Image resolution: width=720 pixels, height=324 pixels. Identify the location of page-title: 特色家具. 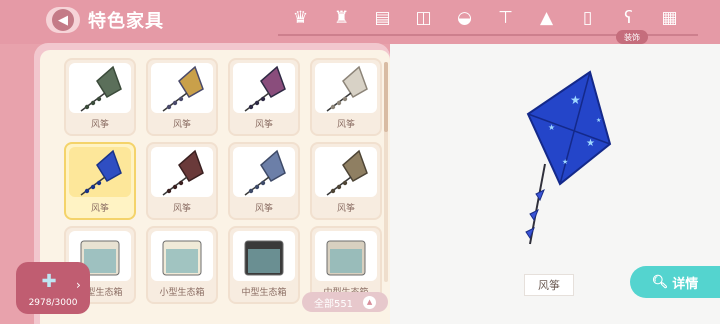
(126, 21).